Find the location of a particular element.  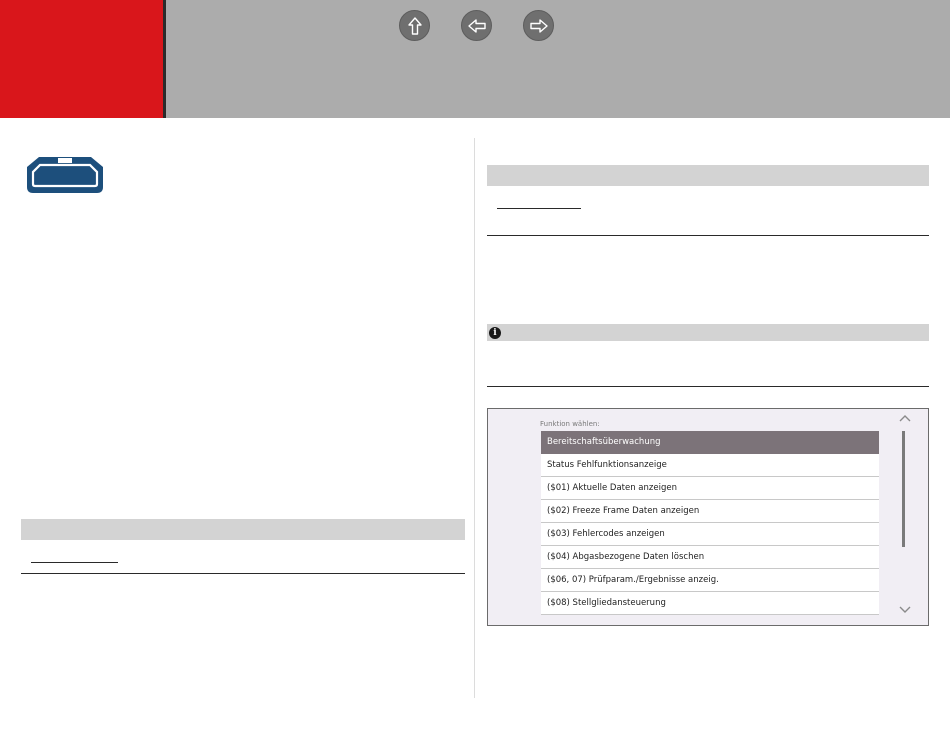

chevron-up-icon is located at coordinates (905, 418).